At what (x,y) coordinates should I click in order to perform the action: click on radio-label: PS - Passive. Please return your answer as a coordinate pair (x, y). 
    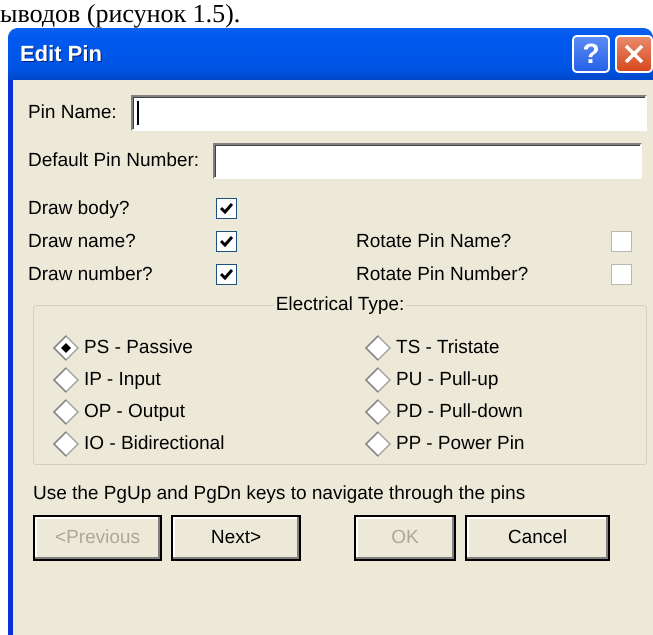
    Looking at the image, I should click on (138, 347).